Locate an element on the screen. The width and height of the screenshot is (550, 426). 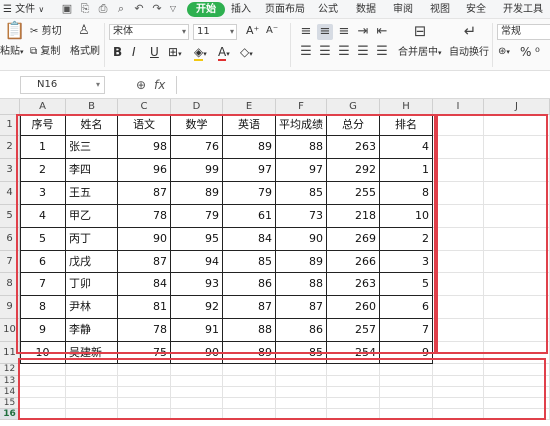
tab-insert: 插入 is located at coordinates (241, 9).